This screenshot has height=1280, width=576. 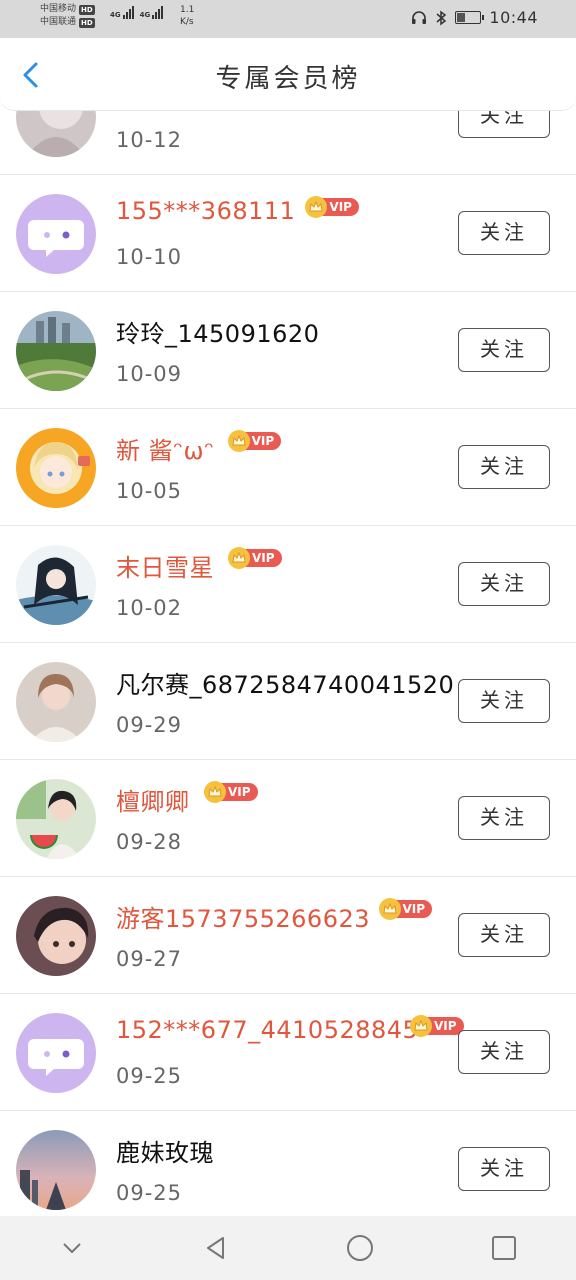 What do you see at coordinates (288, 818) in the screenshot?
I see `list-item: 檀卿卿 VIP 09-28 关注` at bounding box center [288, 818].